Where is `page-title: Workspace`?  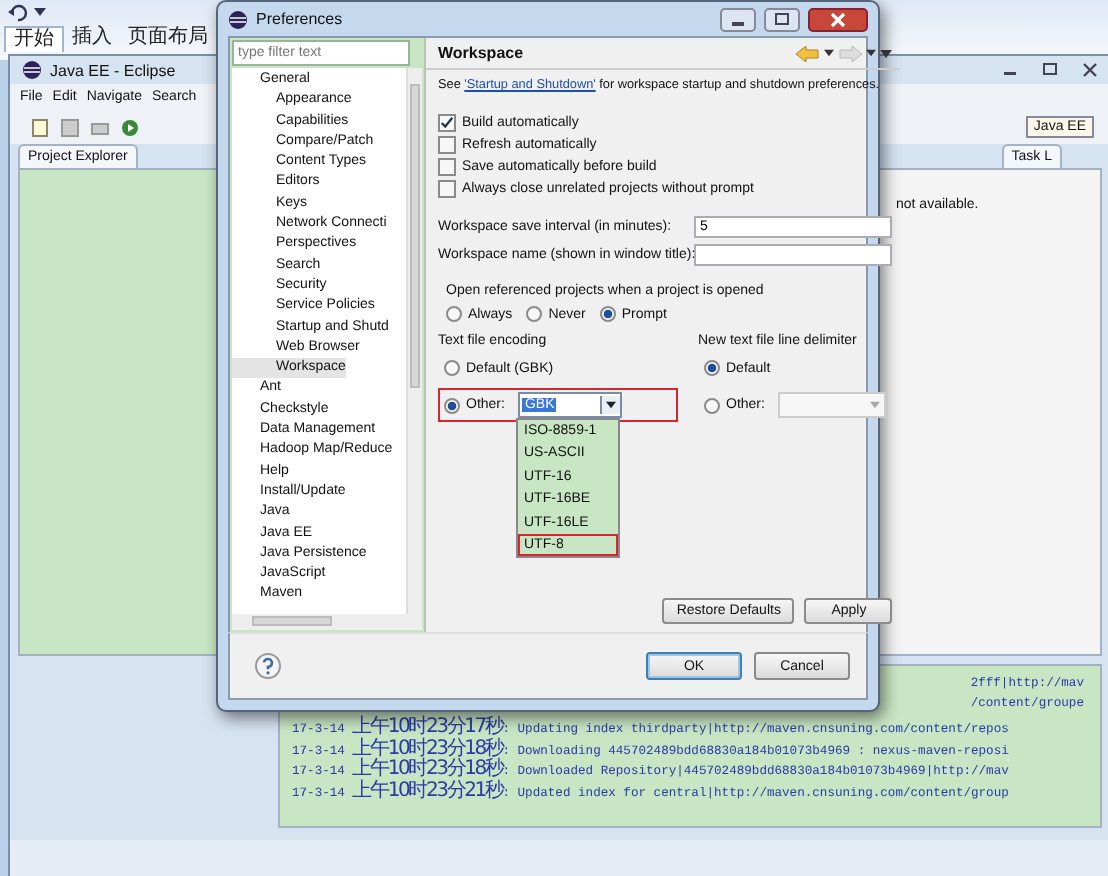
page-title: Workspace is located at coordinates (481, 53).